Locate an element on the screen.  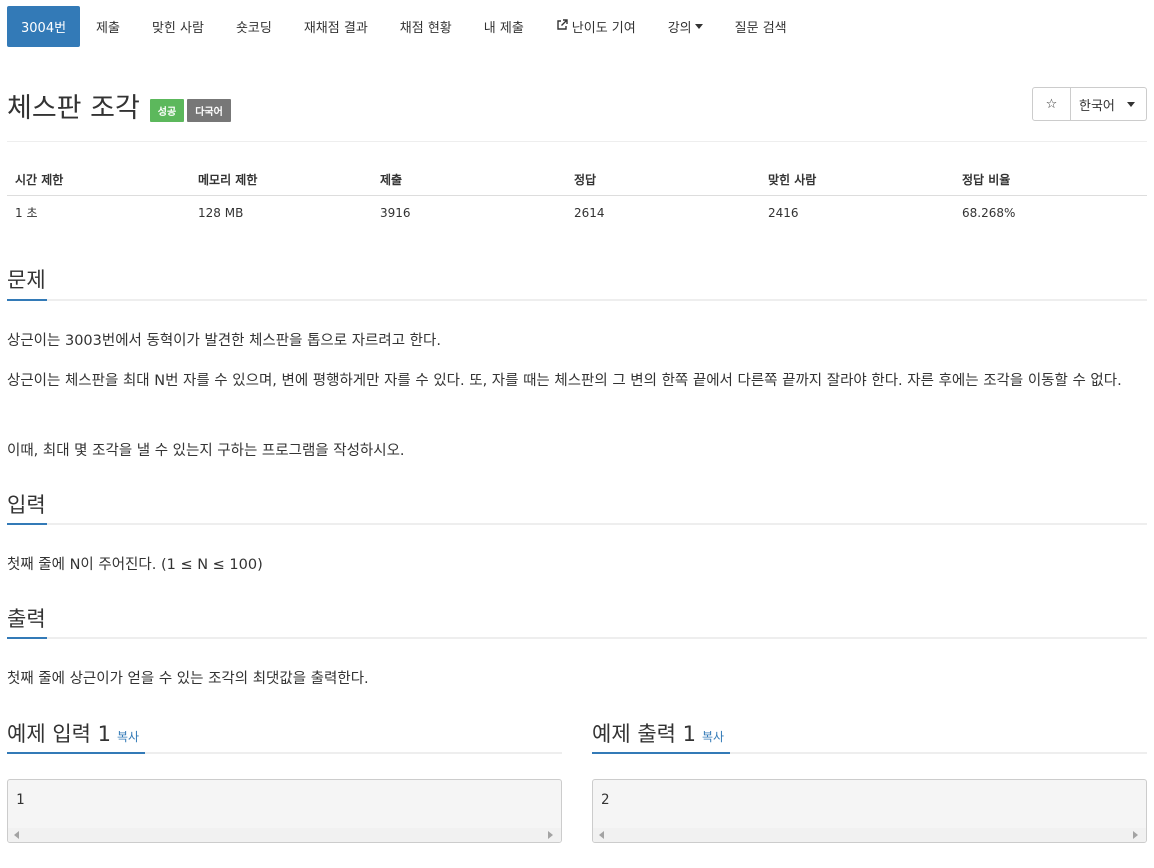
output-description: 첫째 줄에 상근이가 얻을 수 있는 조각의 최댓값을 출력한다. is located at coordinates (188, 679).